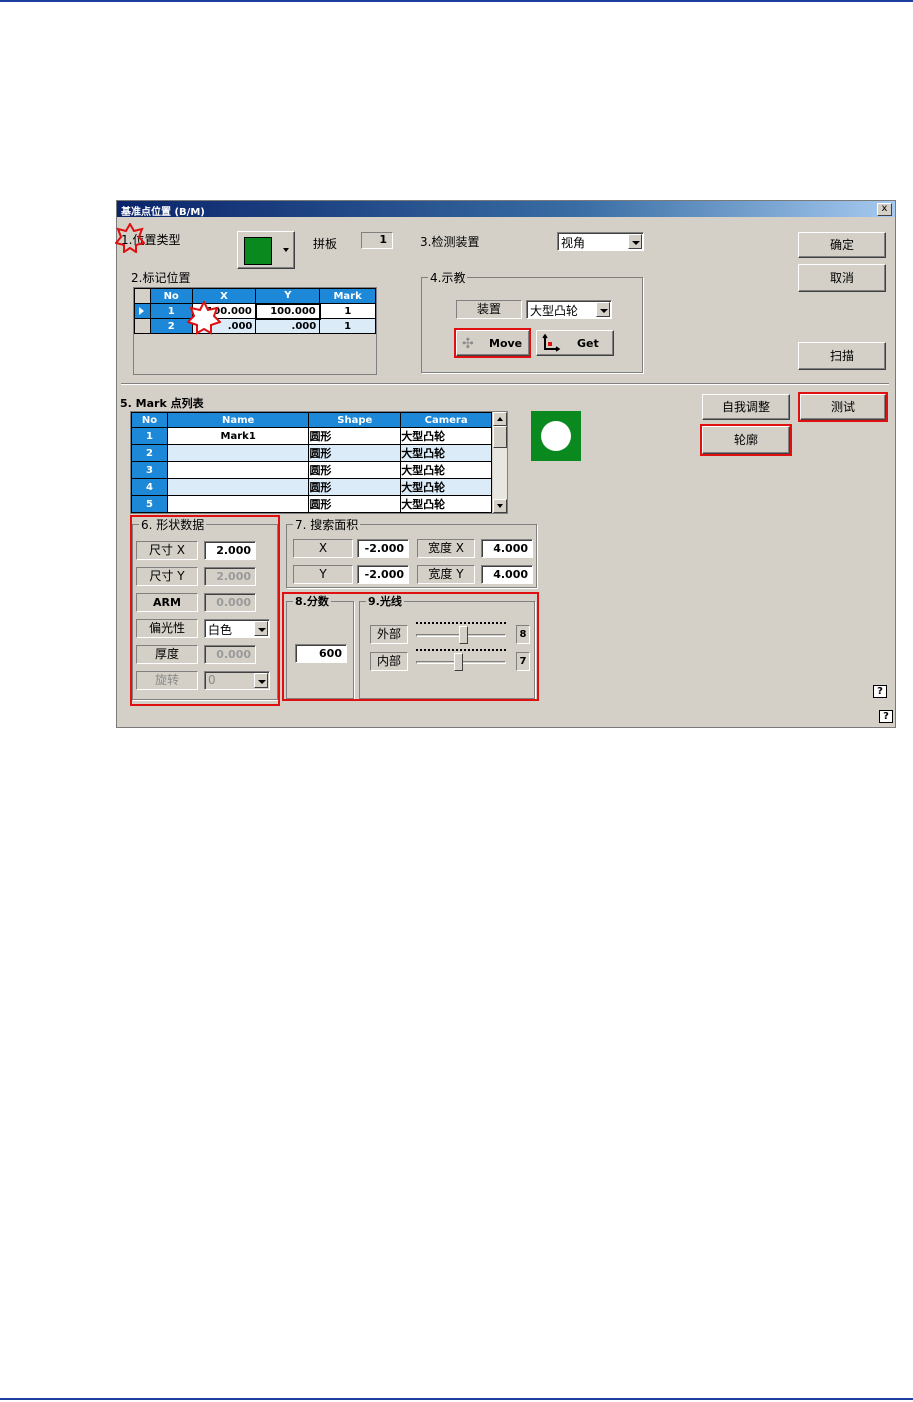 Image resolution: width=913 pixels, height=1402 pixels. Describe the element at coordinates (238, 436) in the screenshot. I see `cell-name: Mark1` at that location.